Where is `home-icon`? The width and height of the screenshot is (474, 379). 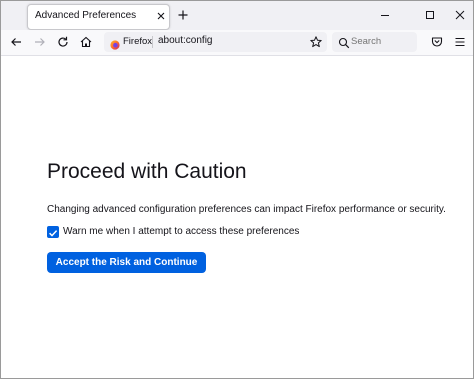
home-icon is located at coordinates (86, 42).